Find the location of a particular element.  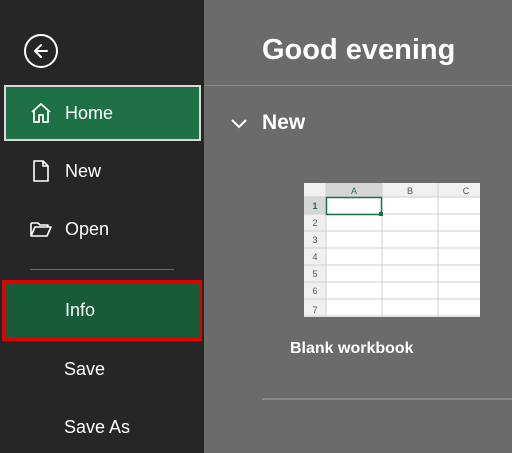

sidebar-item-save-as: Save As is located at coordinates (102, 426).